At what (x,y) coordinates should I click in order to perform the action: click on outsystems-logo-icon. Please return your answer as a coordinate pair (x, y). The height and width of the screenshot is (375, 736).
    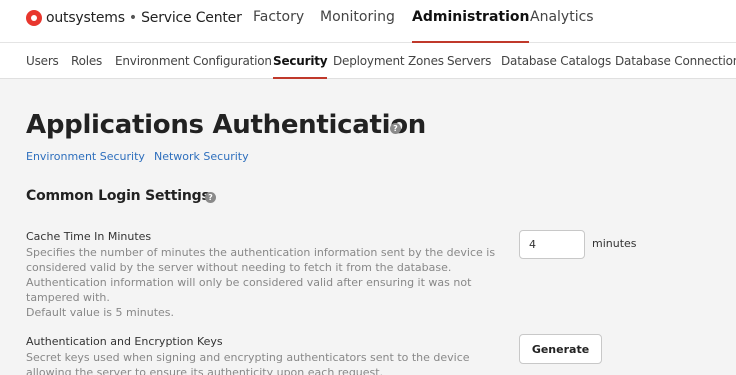
    Looking at the image, I should click on (34, 18).